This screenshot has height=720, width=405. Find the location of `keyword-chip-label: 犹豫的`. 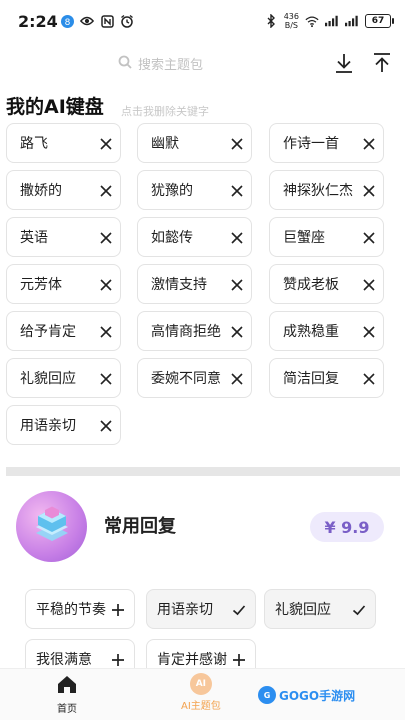

keyword-chip-label: 犹豫的 is located at coordinates (172, 191).